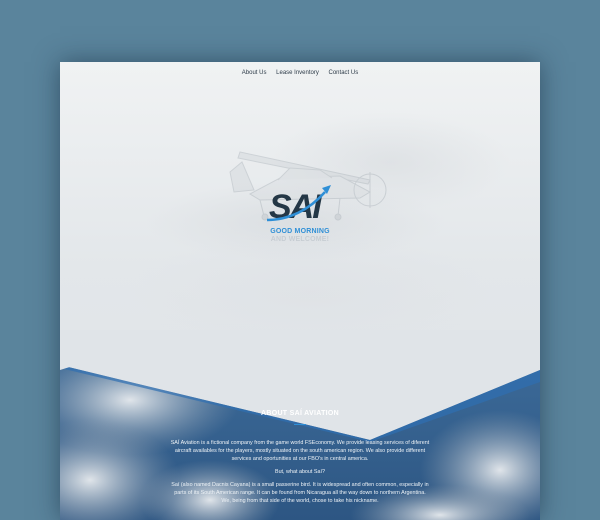 The width and height of the screenshot is (600, 520). What do you see at coordinates (344, 73) in the screenshot?
I see `nav-contact-us: Contact Us` at bounding box center [344, 73].